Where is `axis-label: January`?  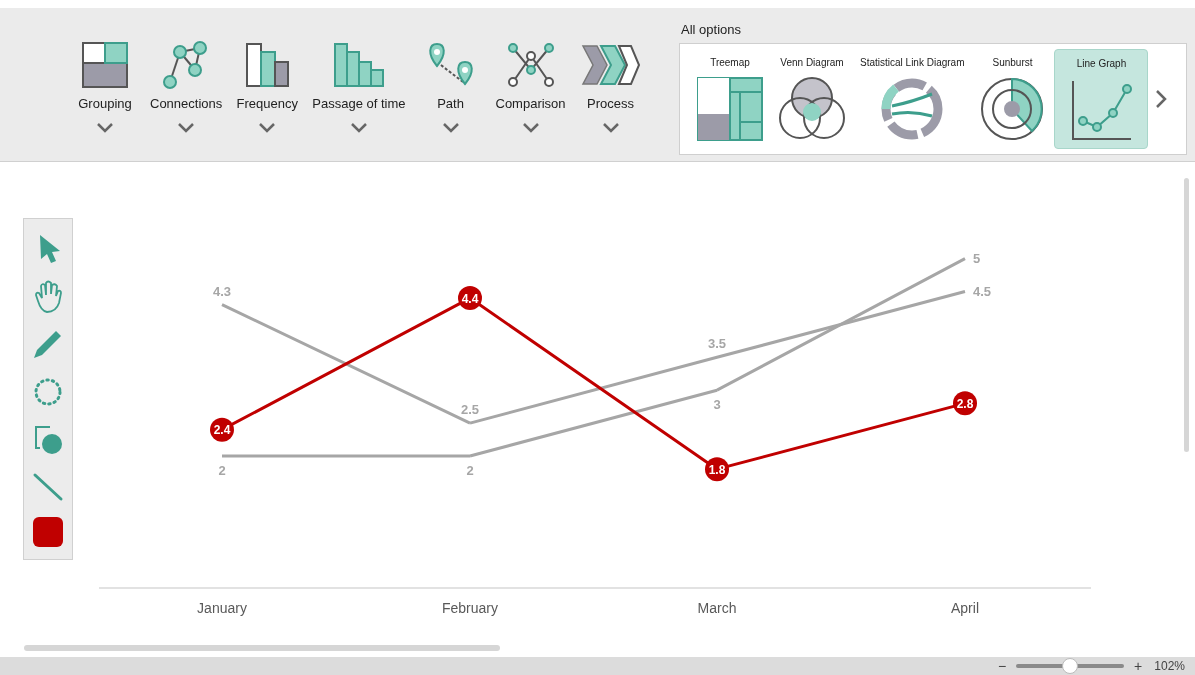 axis-label: January is located at coordinates (222, 608).